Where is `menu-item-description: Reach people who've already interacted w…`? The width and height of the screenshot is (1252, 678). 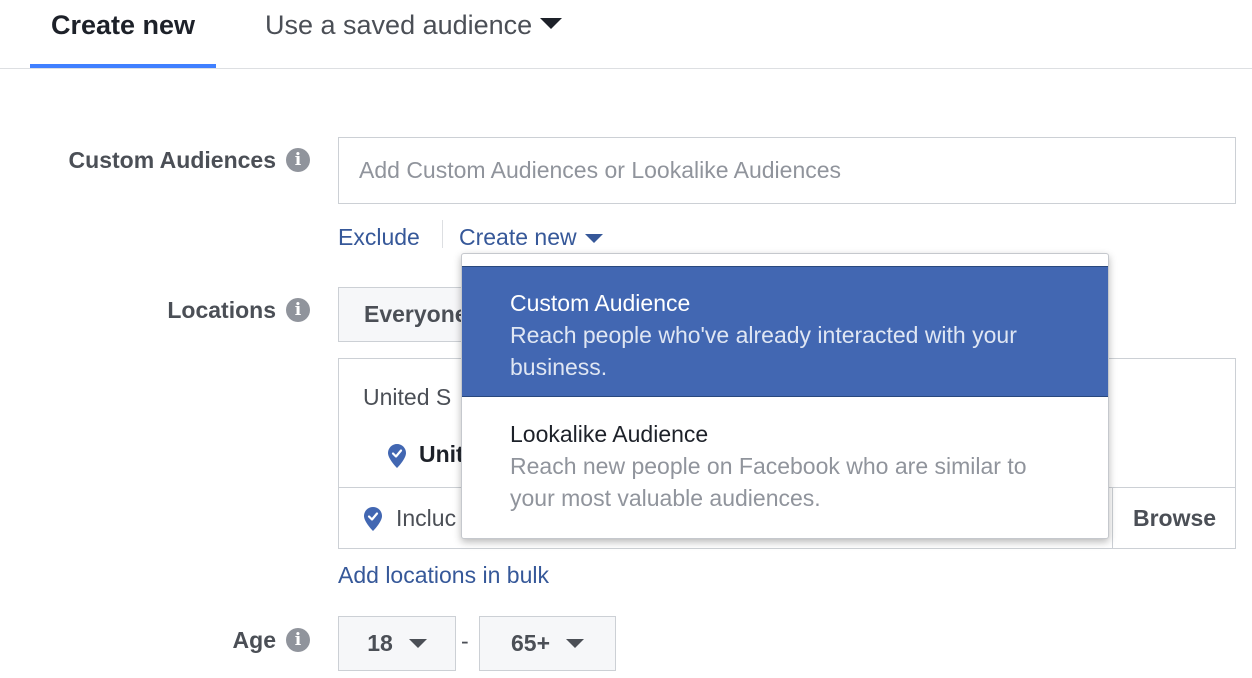 menu-item-description: Reach people who've already interacted w… is located at coordinates (763, 351).